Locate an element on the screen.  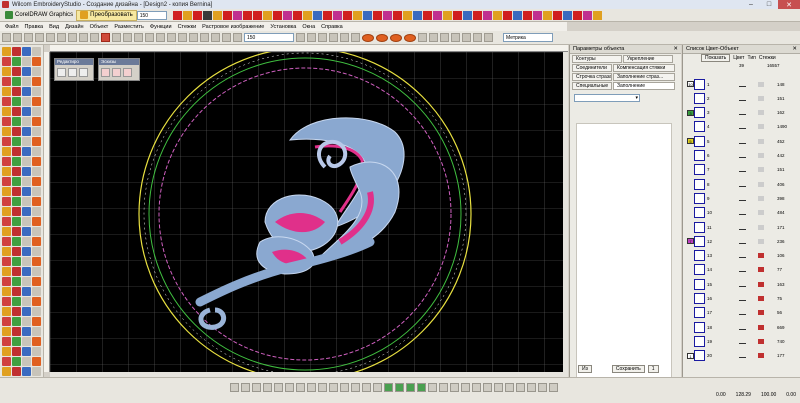
fill-type-select: ▾ is located at coordinates (607, 98).